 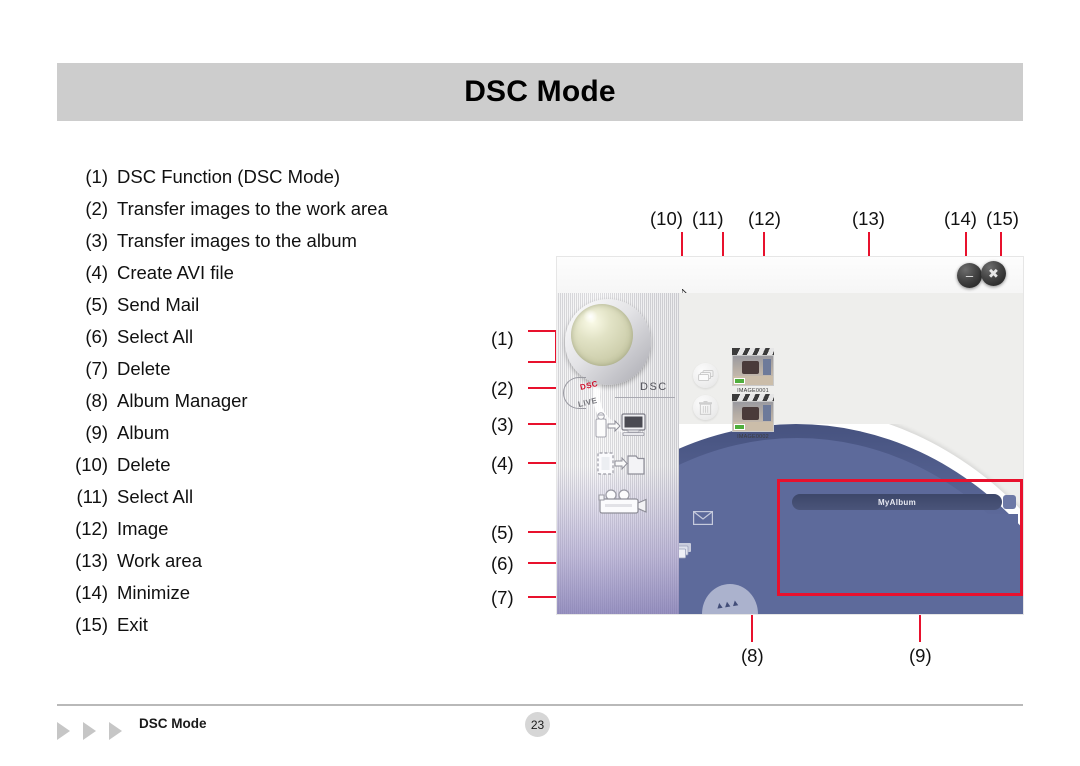 What do you see at coordinates (96, 400) in the screenshot?
I see `legend-number: (8)` at bounding box center [96, 400].